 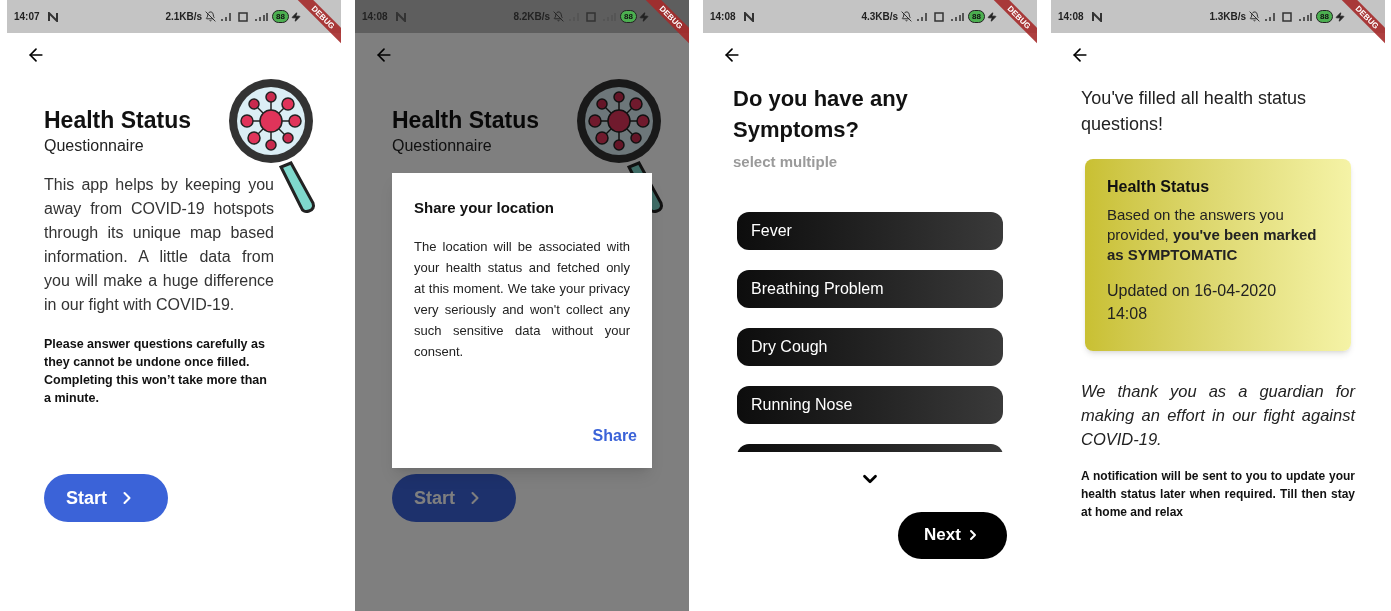 I want to click on symptom-option: Fever, so click(x=870, y=230).